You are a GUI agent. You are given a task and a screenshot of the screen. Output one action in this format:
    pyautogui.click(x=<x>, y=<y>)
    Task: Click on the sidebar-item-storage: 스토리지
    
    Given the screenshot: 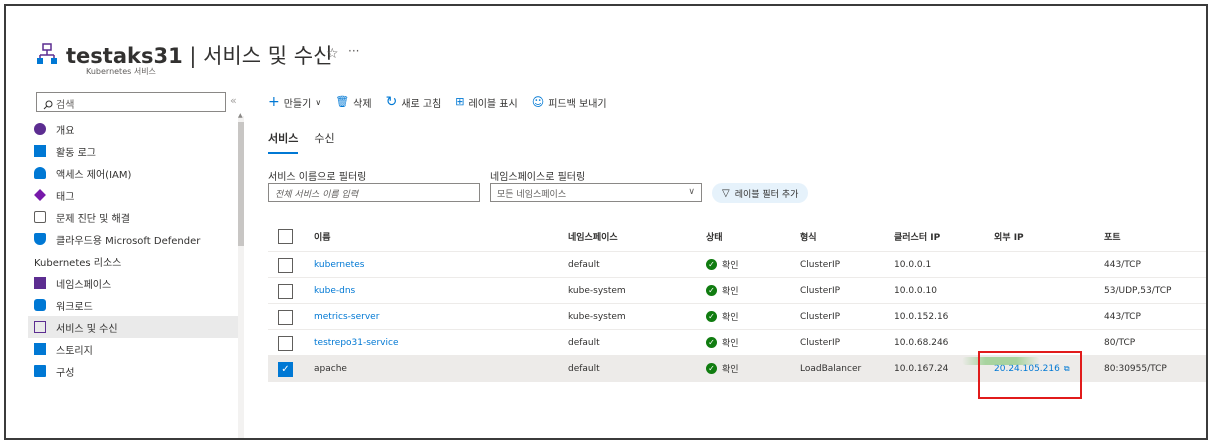 What is the action you would take?
    pyautogui.click(x=133, y=349)
    